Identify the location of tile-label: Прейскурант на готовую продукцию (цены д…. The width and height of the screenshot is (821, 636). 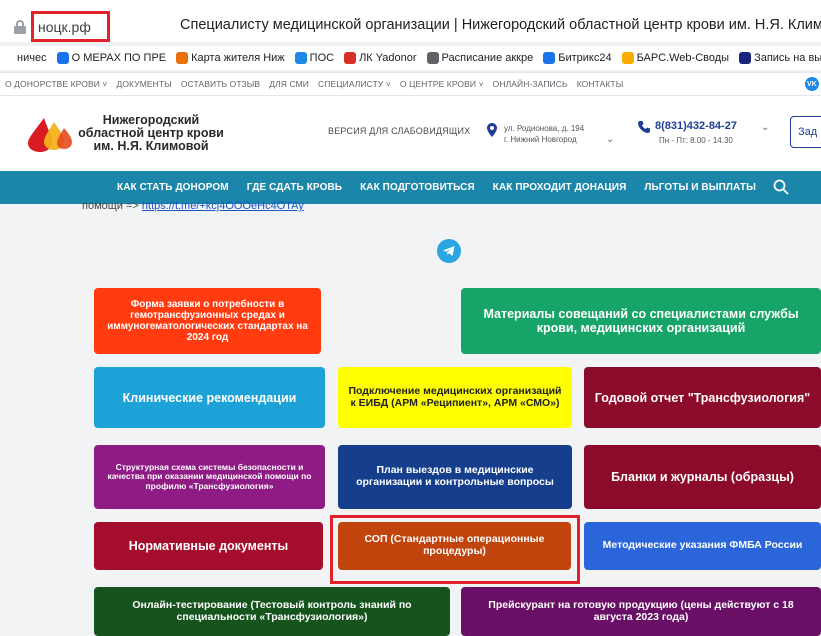
(641, 610).